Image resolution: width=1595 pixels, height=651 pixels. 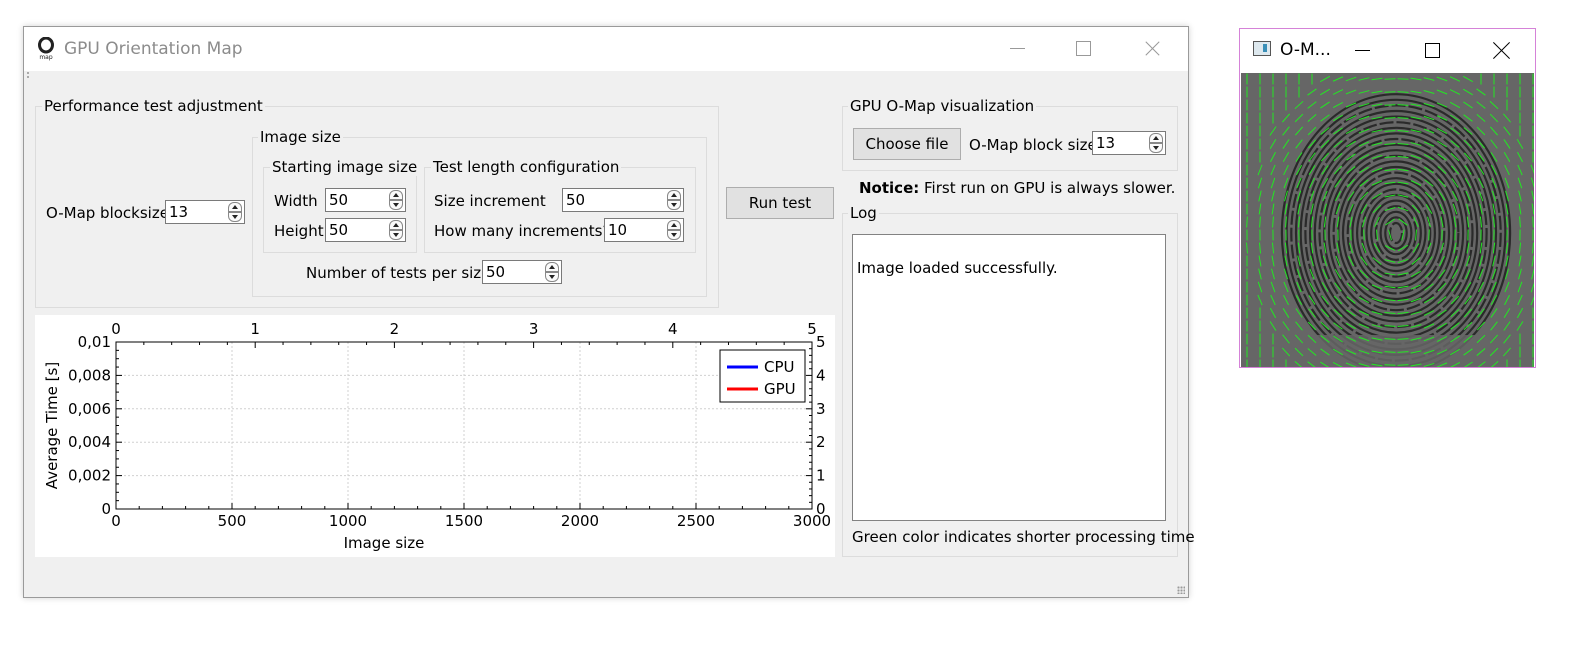 I want to click on x-tick-label: 0, so click(x=116, y=521).